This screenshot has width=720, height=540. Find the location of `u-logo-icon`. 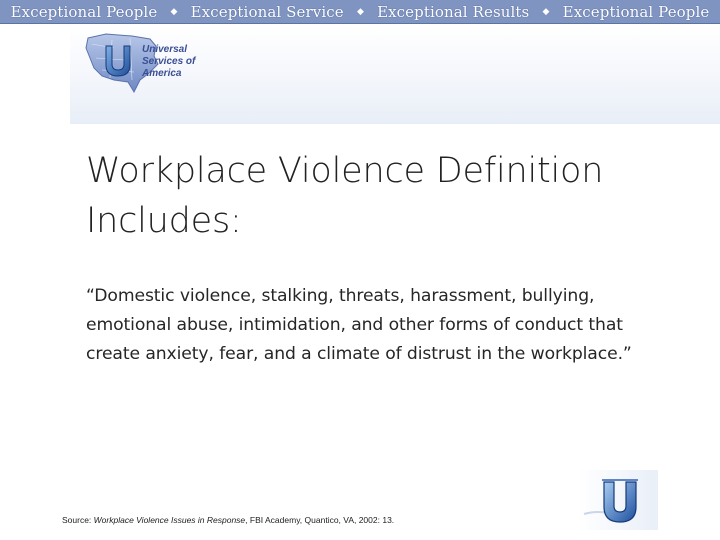

u-logo-icon is located at coordinates (618, 500).